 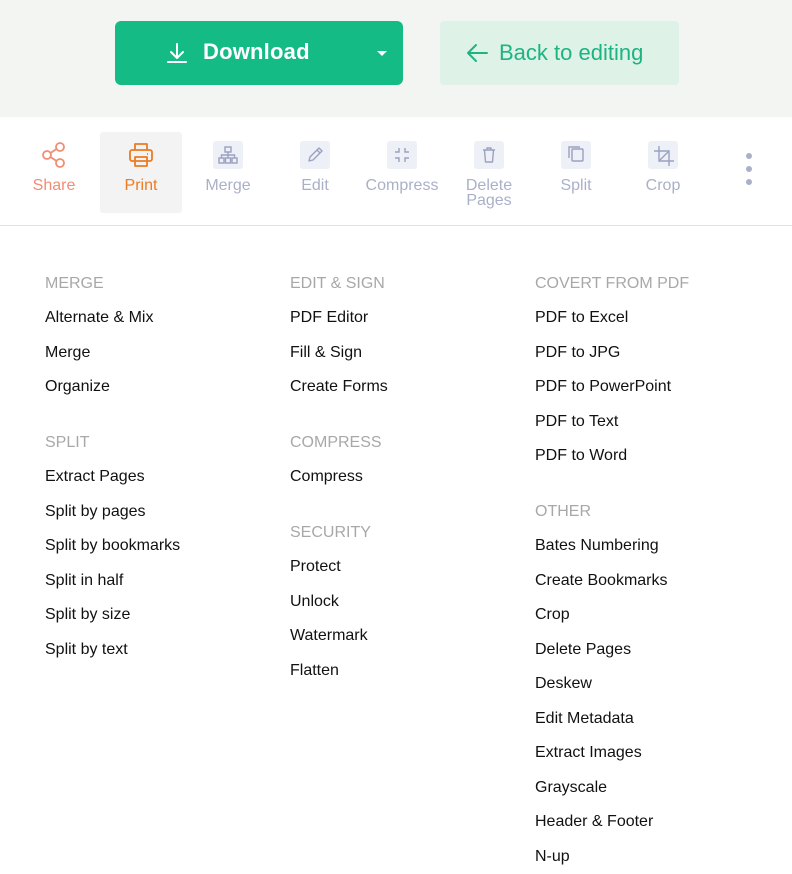 What do you see at coordinates (77, 387) in the screenshot?
I see `menu-item-organize: Organize` at bounding box center [77, 387].